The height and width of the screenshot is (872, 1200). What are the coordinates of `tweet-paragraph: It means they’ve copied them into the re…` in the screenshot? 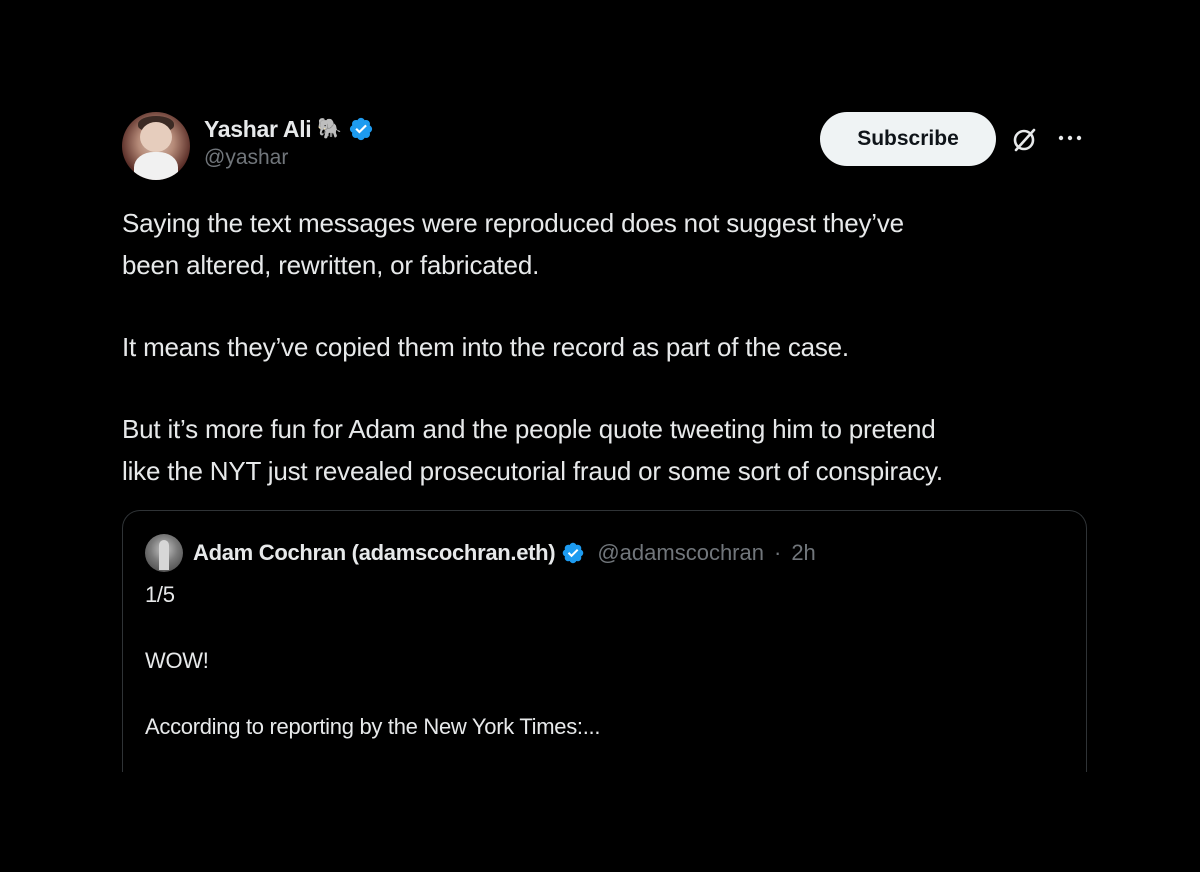 It's located at (485, 347).